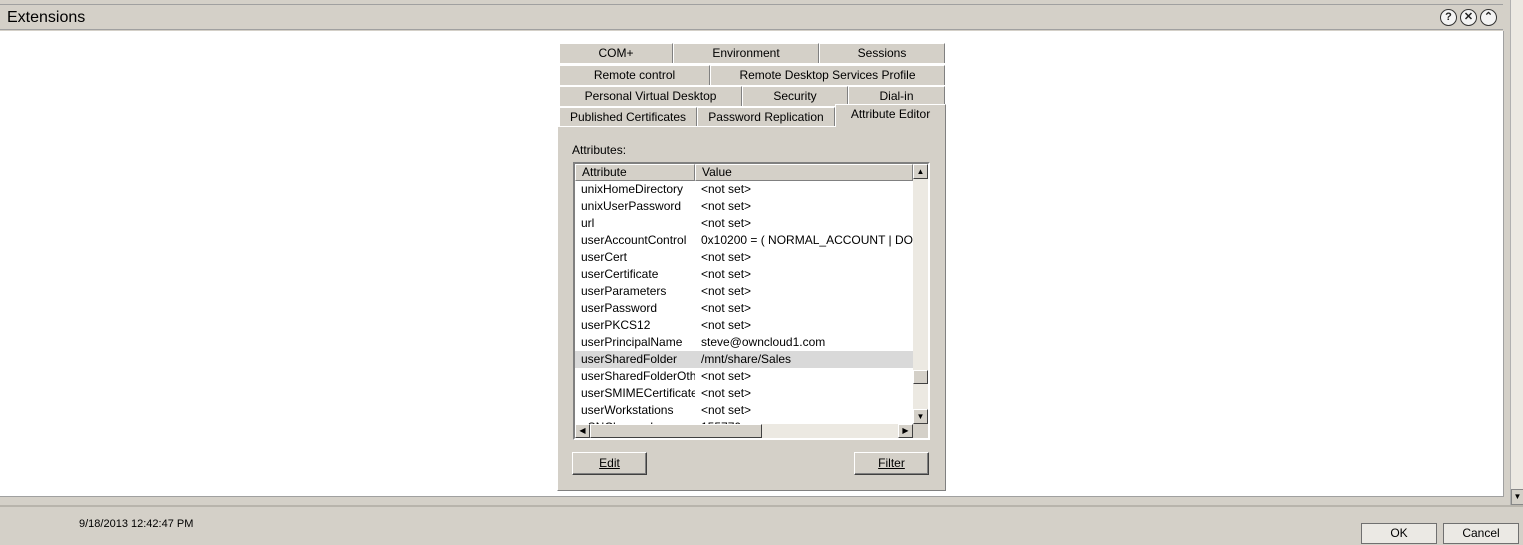 The image size is (1523, 545). I want to click on attribute-name-cell: userSharedFolderOther, so click(638, 376).